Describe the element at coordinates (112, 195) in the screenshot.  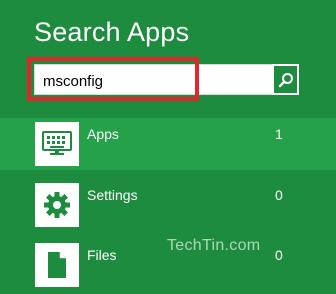
I see `result-label: Settings` at that location.